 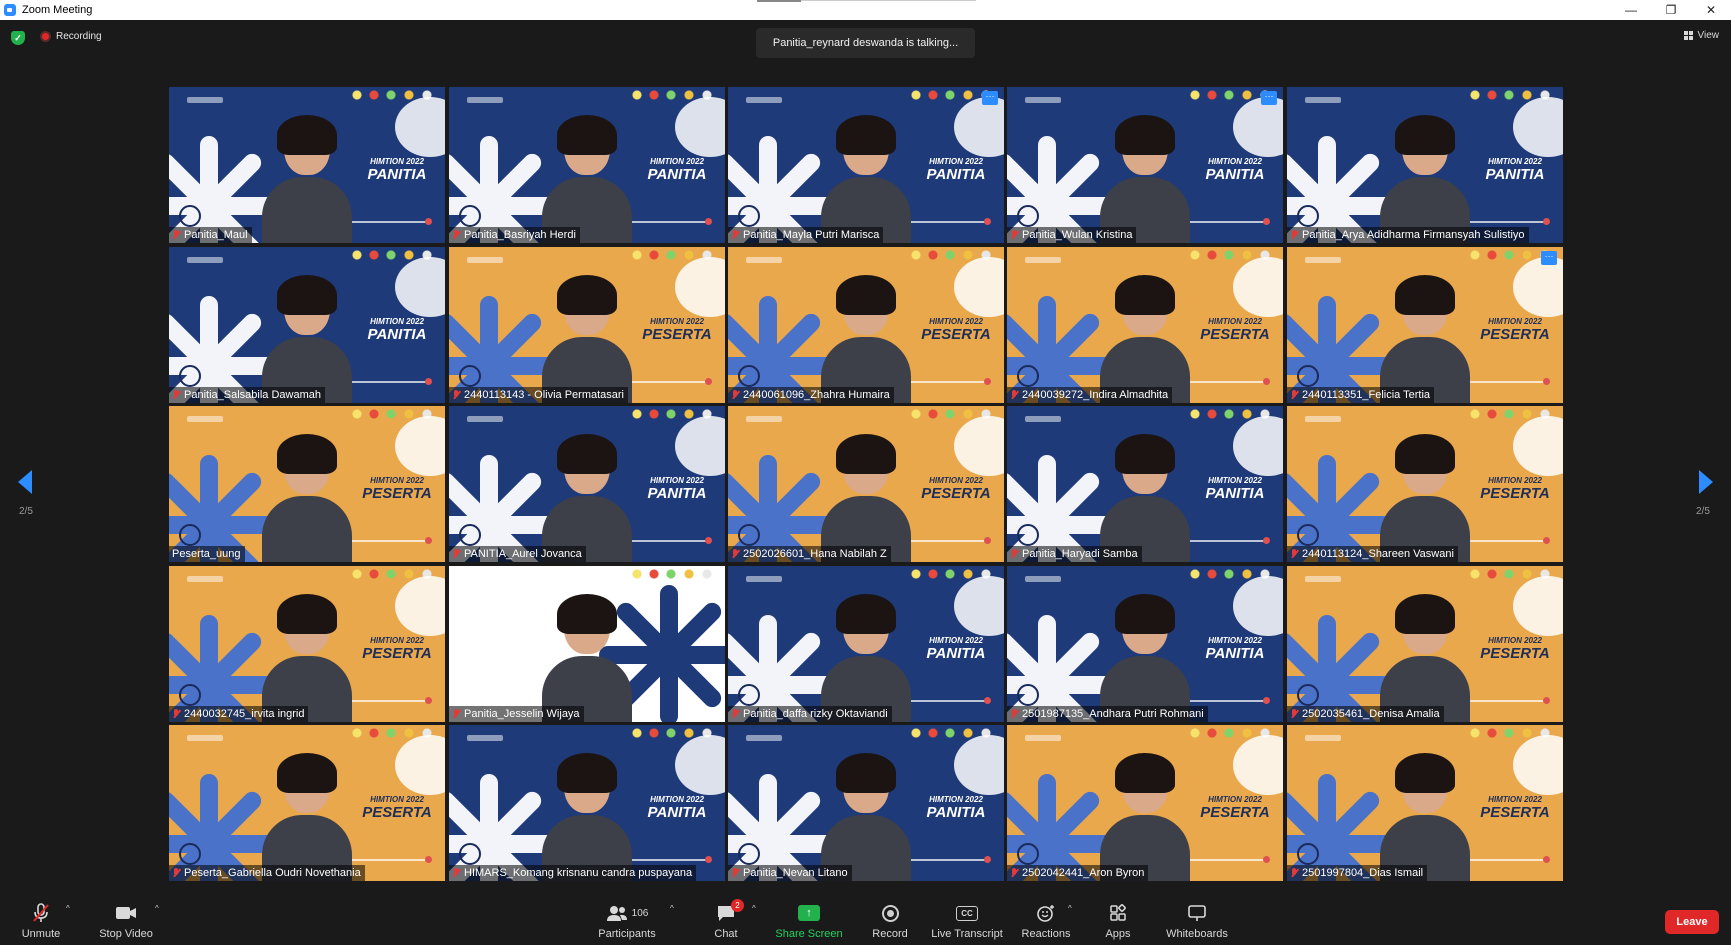 I want to click on grid-view-icon, so click(x=1688, y=35).